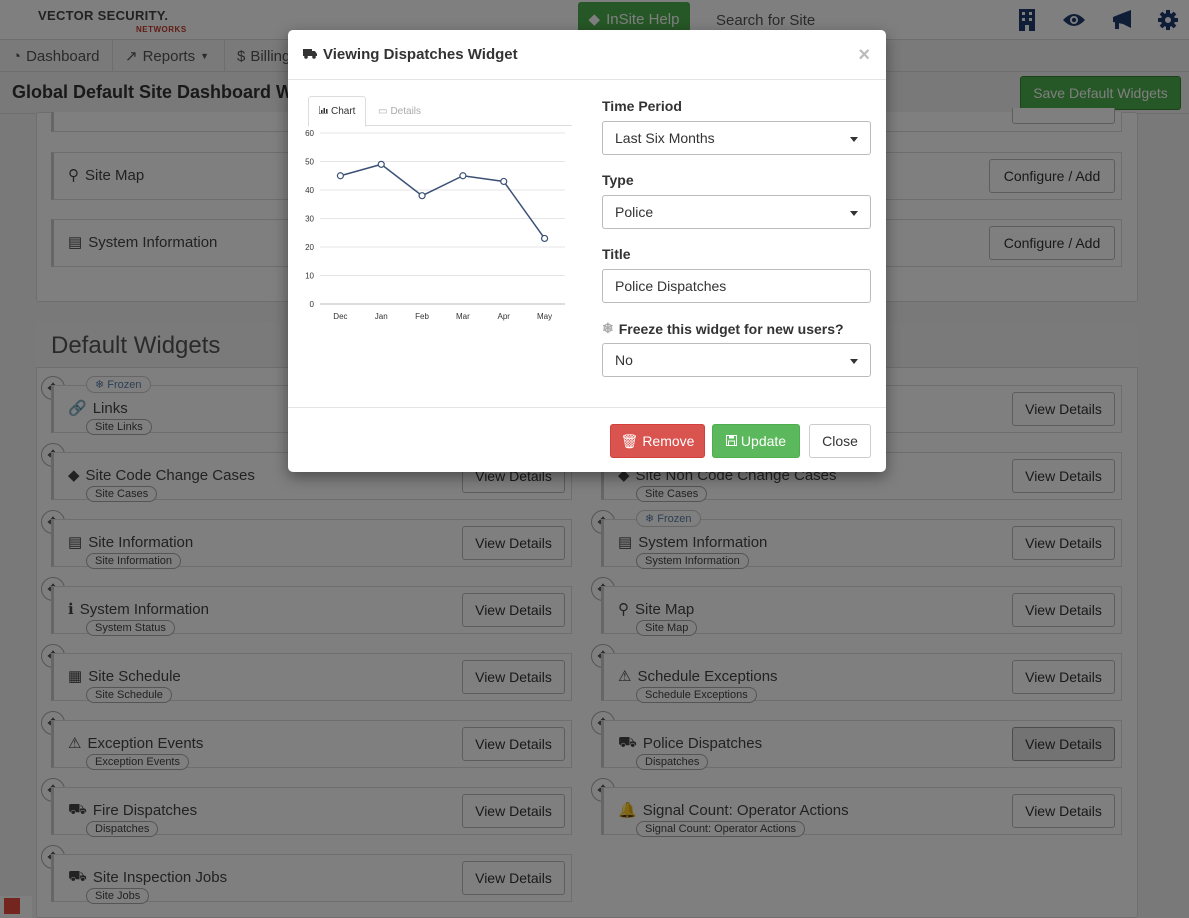 The image size is (1189, 918). I want to click on y-tick-label: 10, so click(309, 276).